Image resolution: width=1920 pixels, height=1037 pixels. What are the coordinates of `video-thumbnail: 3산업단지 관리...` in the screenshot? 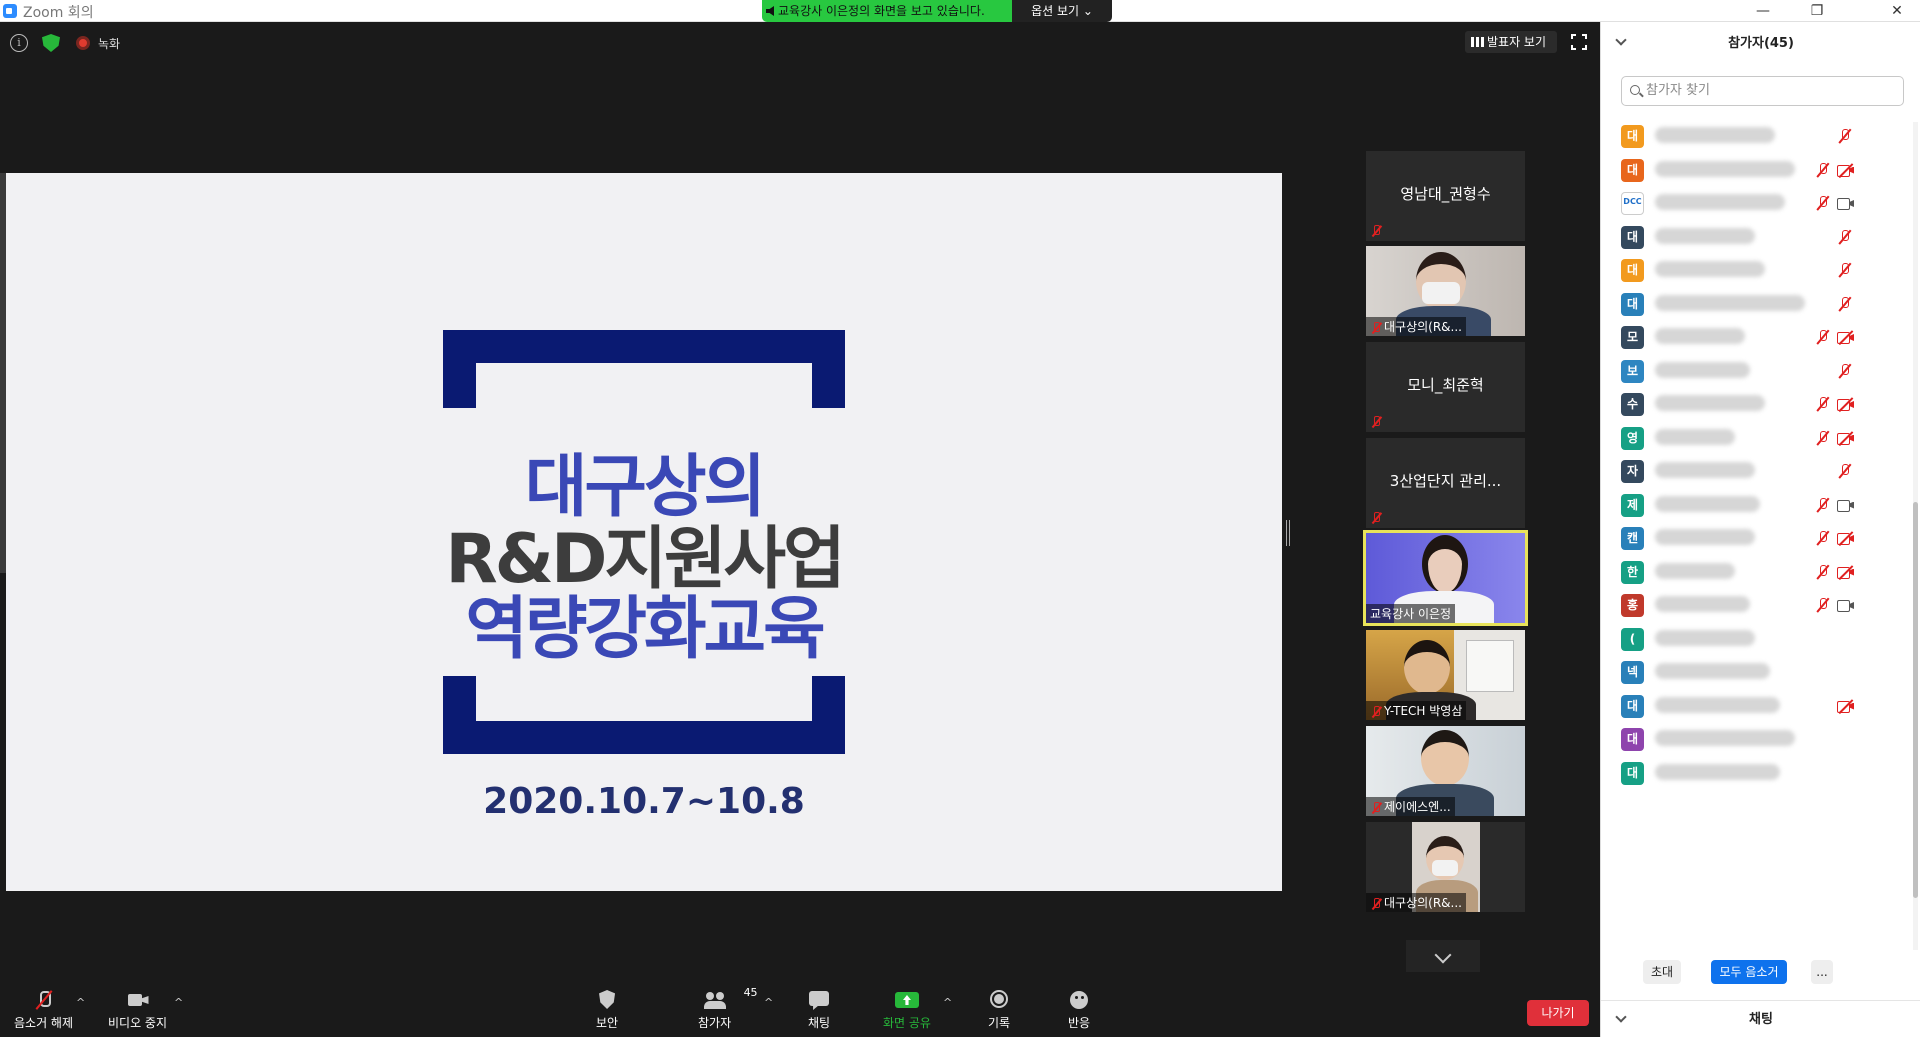 It's located at (1445, 483).